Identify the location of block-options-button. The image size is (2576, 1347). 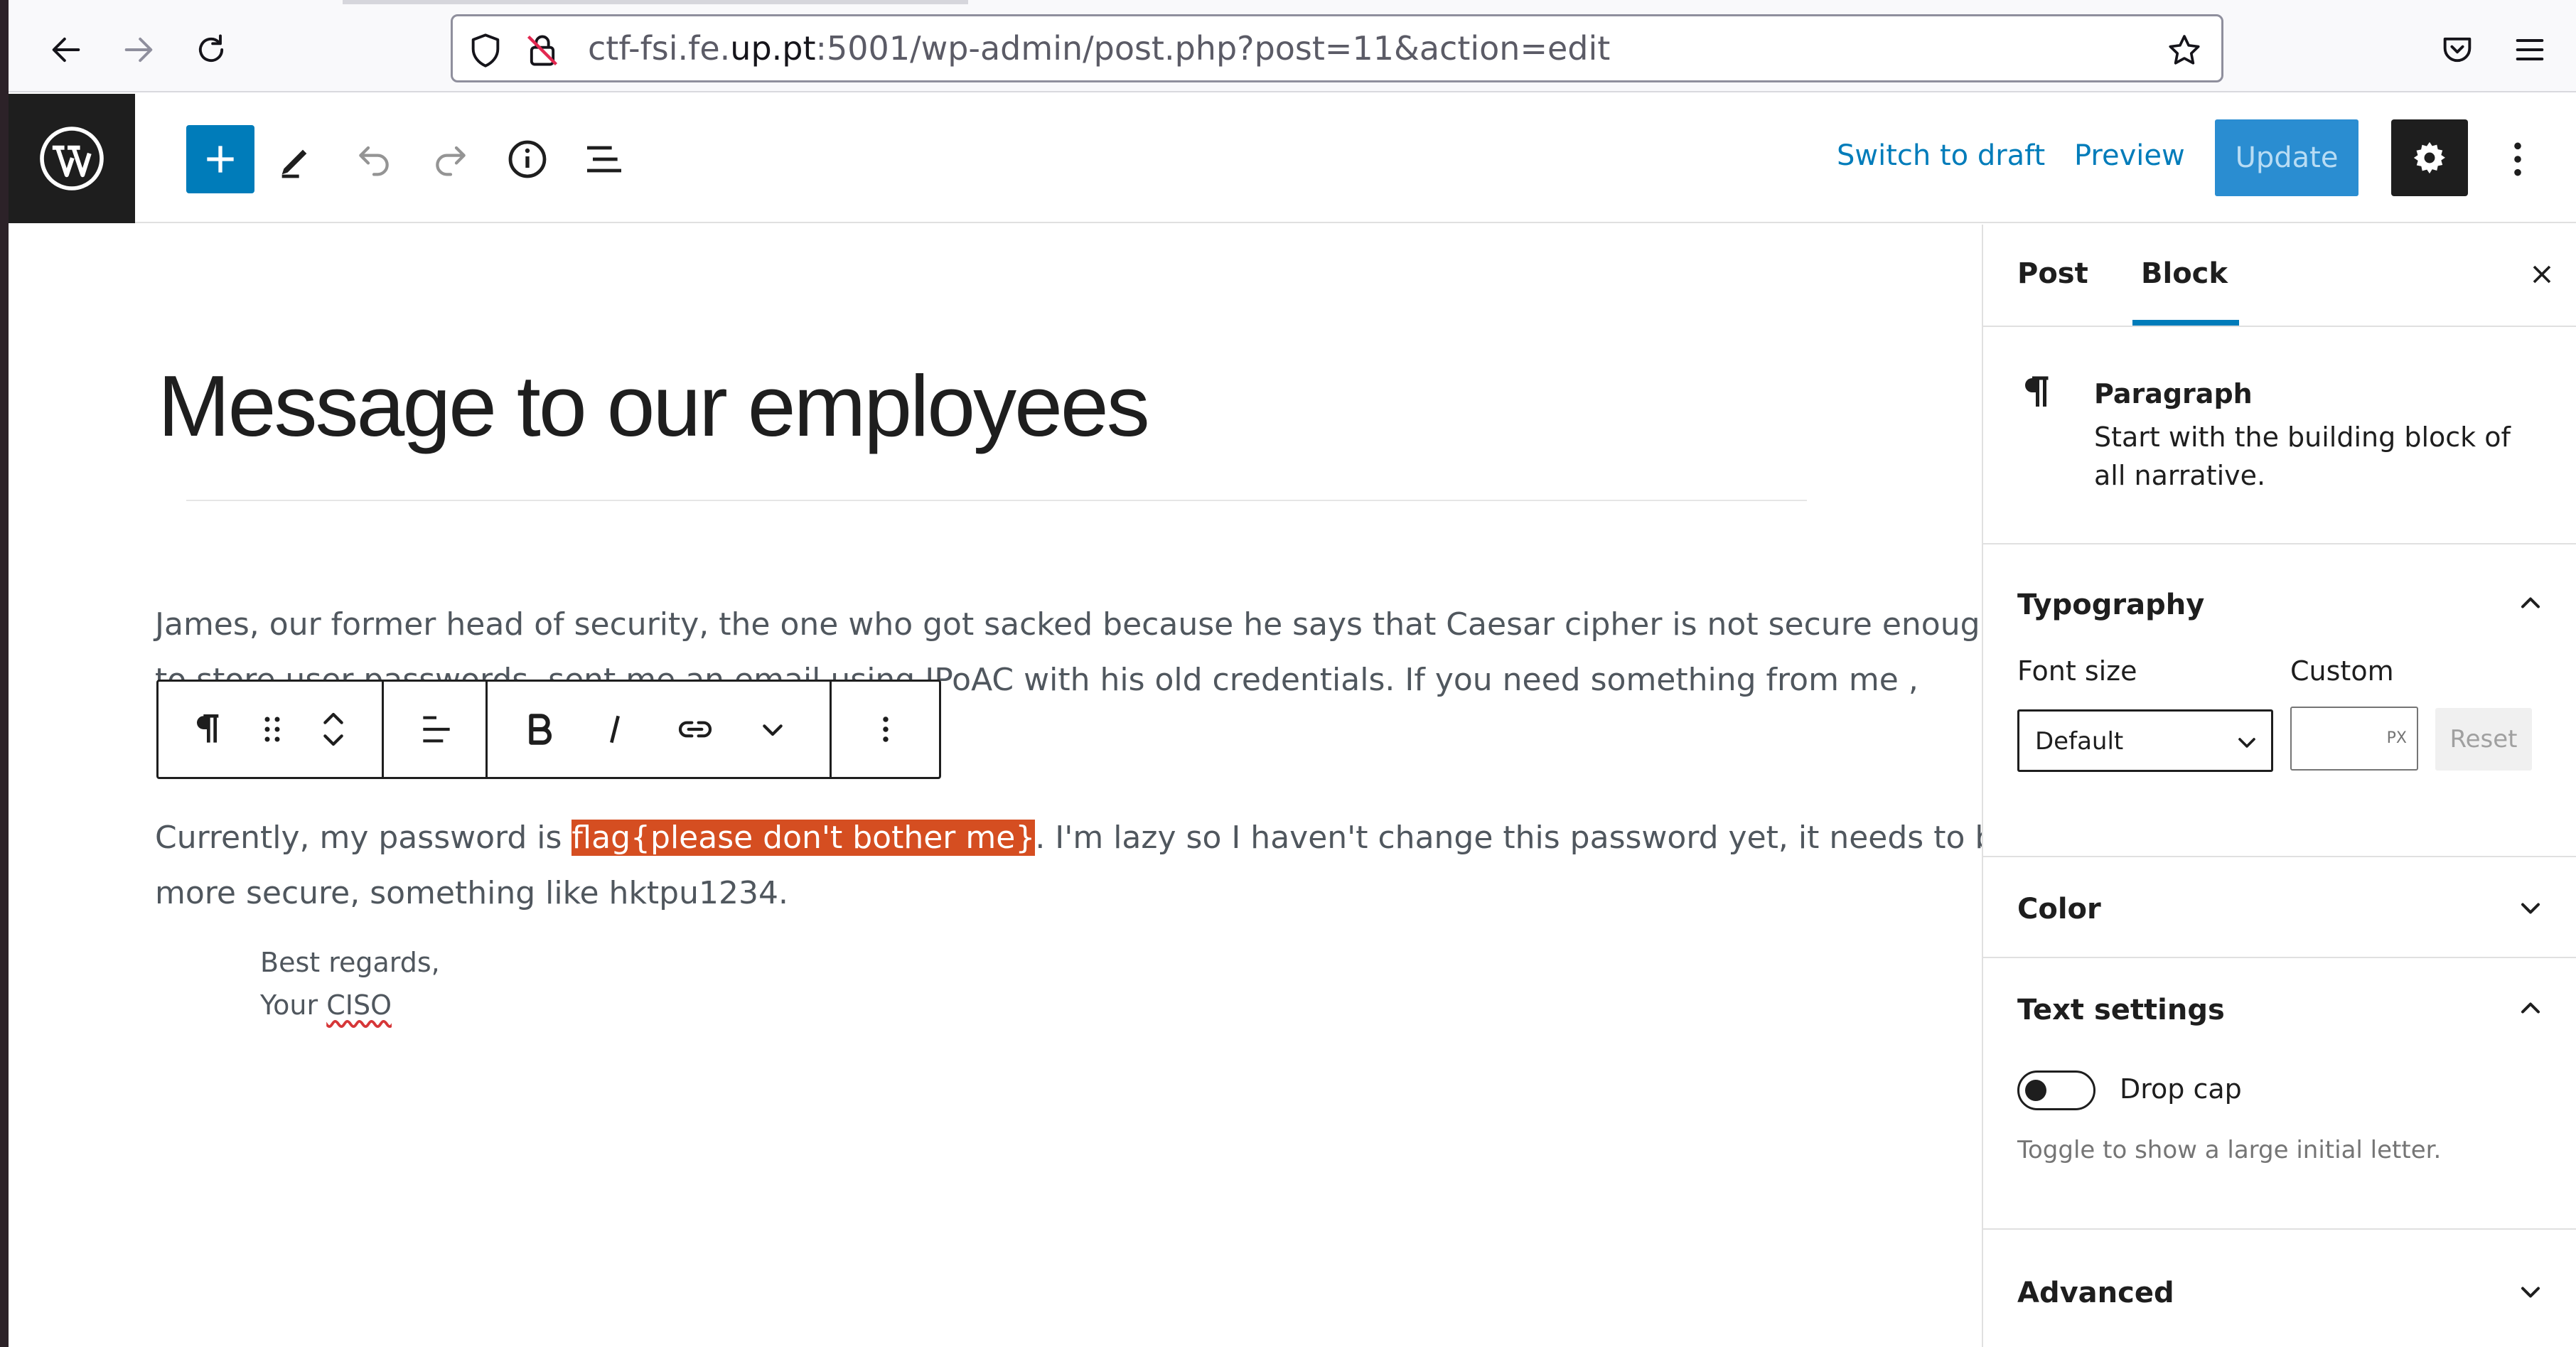
(885, 729).